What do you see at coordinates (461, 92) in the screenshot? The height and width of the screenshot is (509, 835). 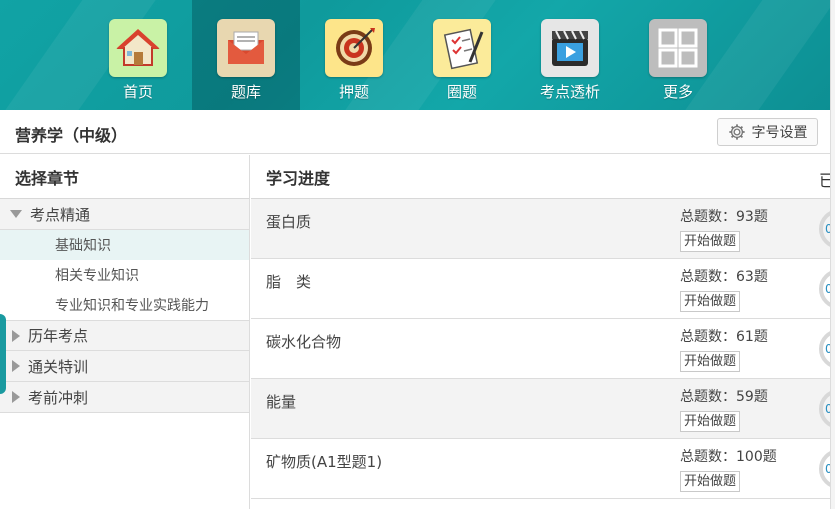 I see `nav-label: 圈题` at bounding box center [461, 92].